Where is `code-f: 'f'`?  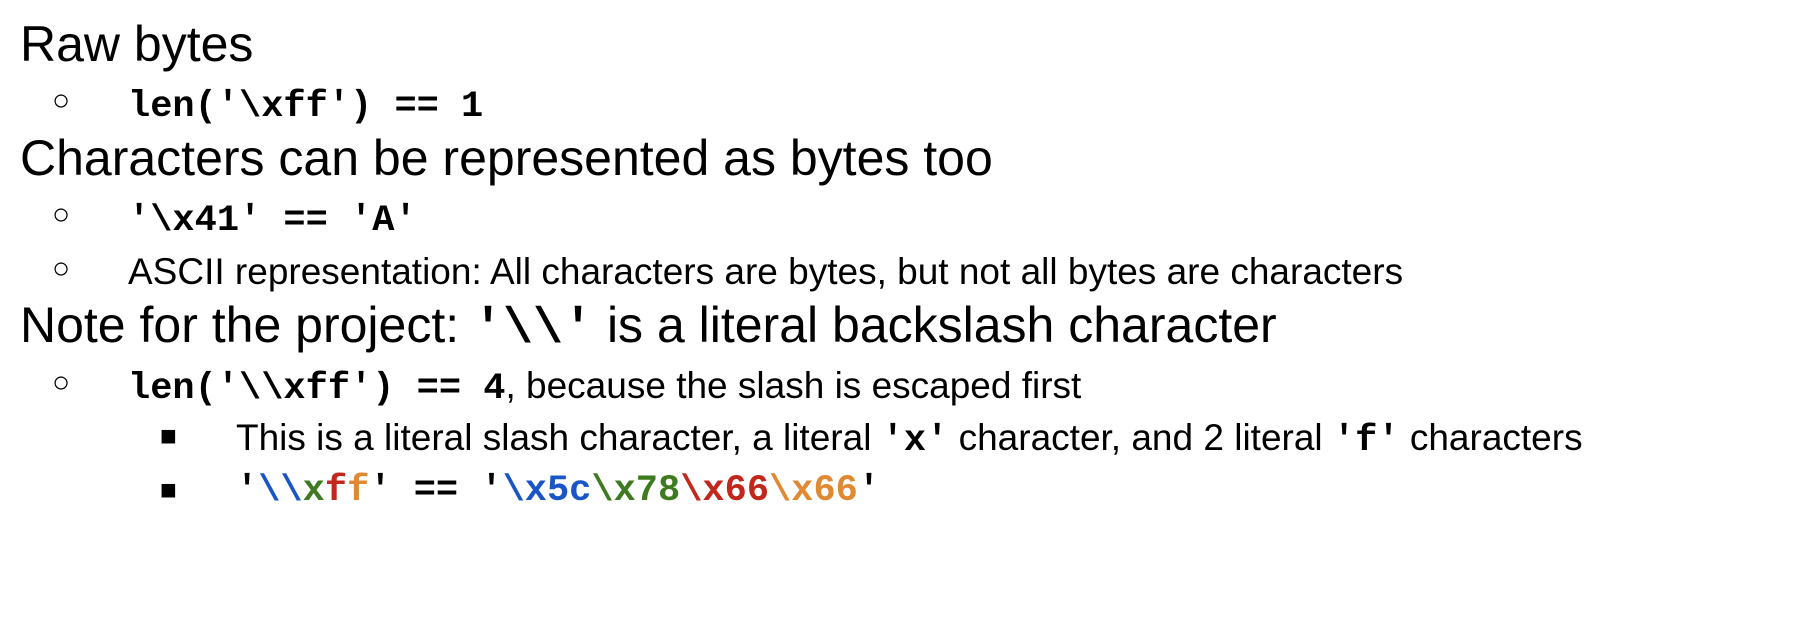
code-f: 'f' is located at coordinates (1366, 441).